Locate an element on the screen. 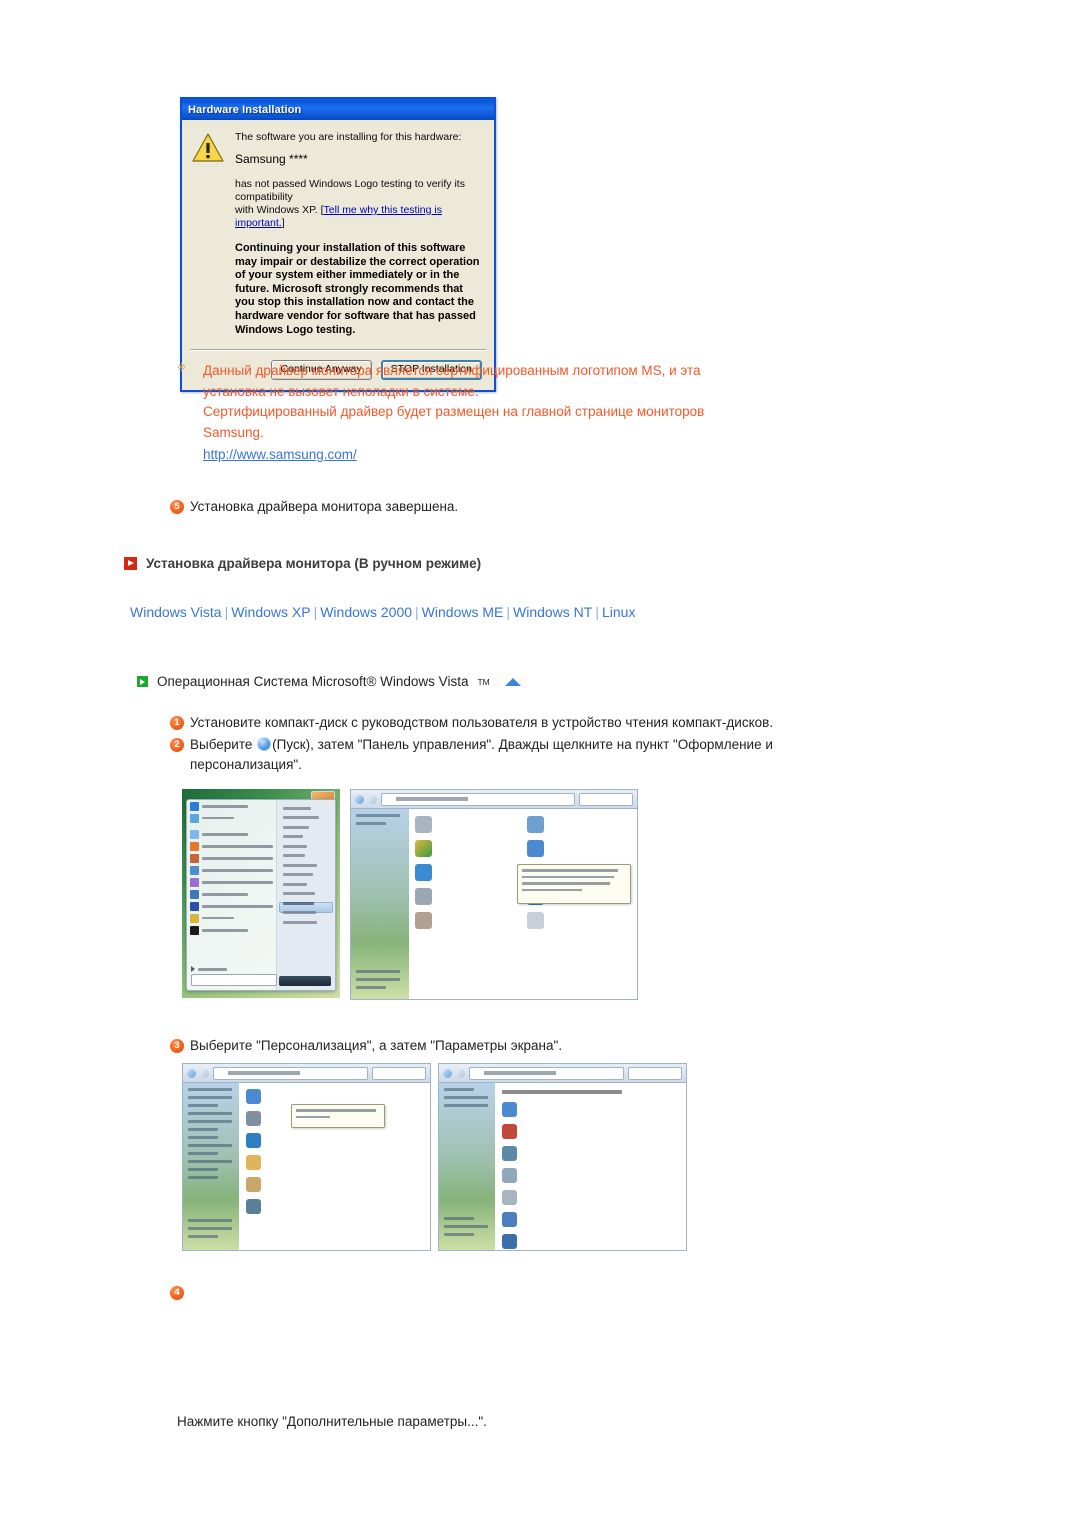 The height and width of the screenshot is (1528, 1080). list-item-folder-options is located at coordinates (334, 1162).